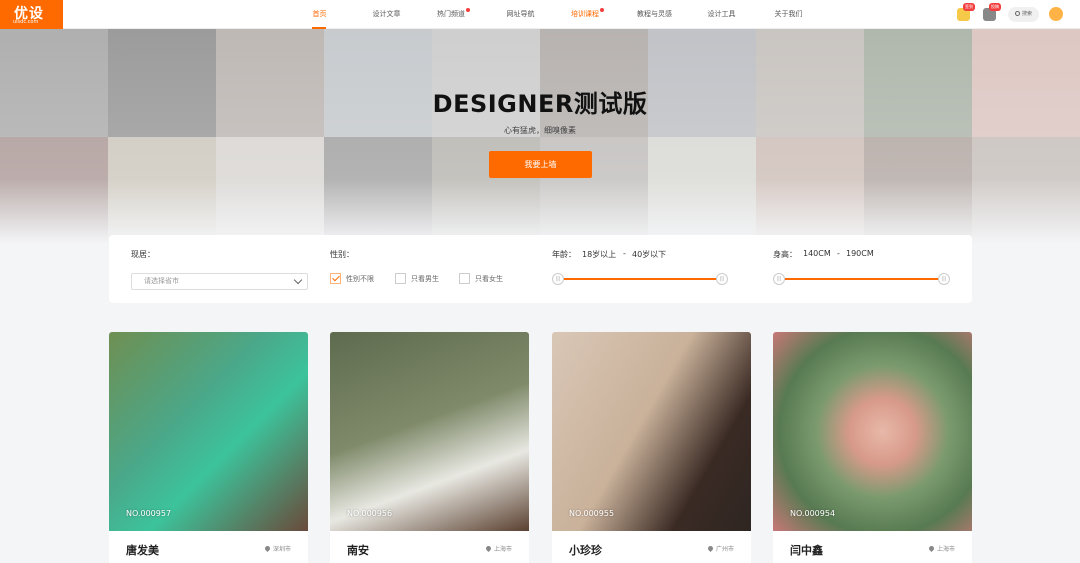 The height and width of the screenshot is (563, 1080). What do you see at coordinates (806, 550) in the screenshot?
I see `profile-name: 闫中鑫` at bounding box center [806, 550].